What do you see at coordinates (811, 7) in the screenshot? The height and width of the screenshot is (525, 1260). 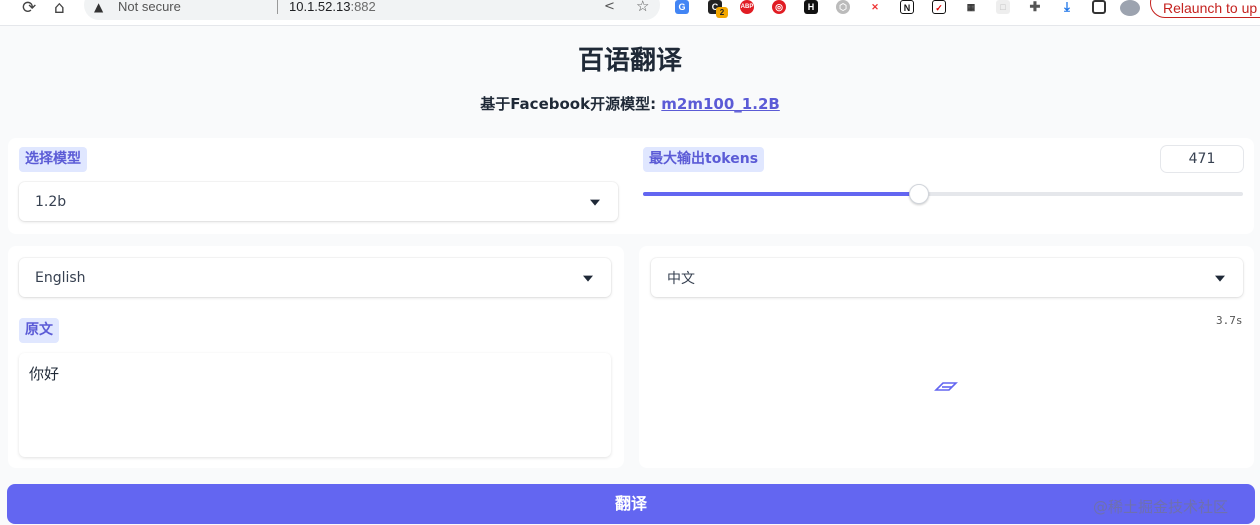 I see `extension-h-icon: H` at bounding box center [811, 7].